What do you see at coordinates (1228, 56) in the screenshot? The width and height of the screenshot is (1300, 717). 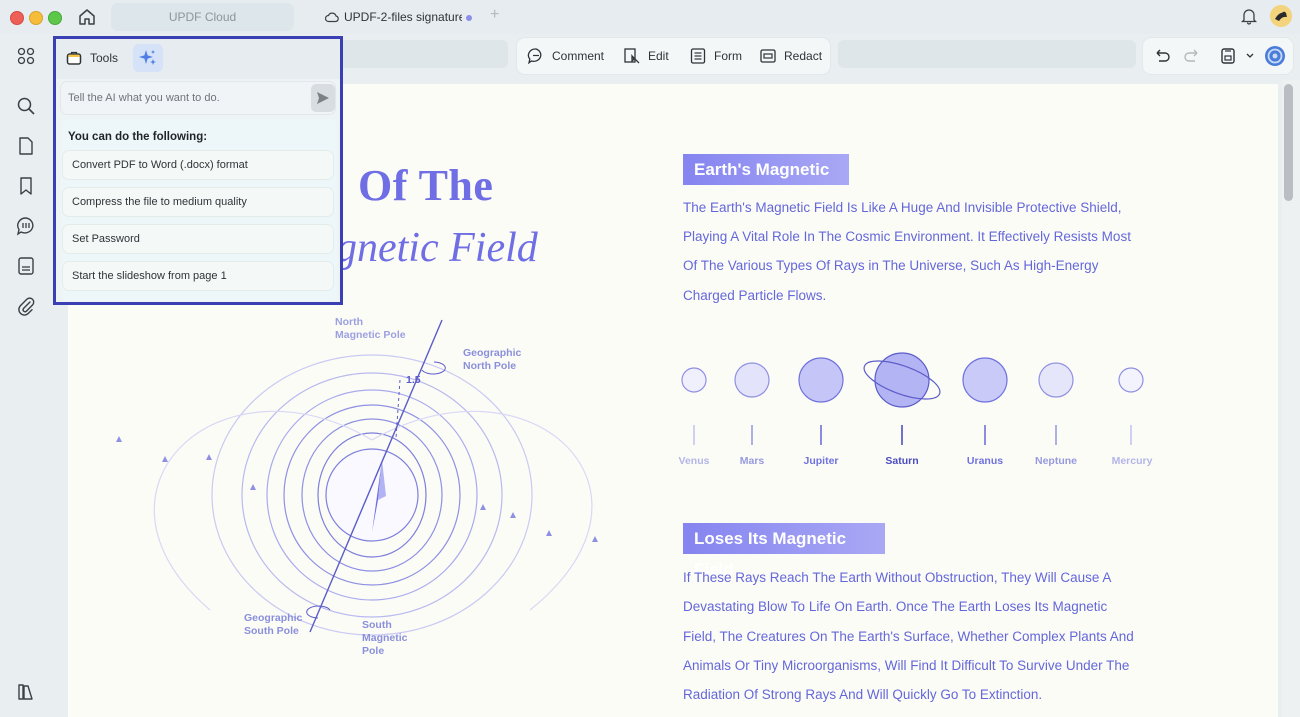 I see `save-icon` at bounding box center [1228, 56].